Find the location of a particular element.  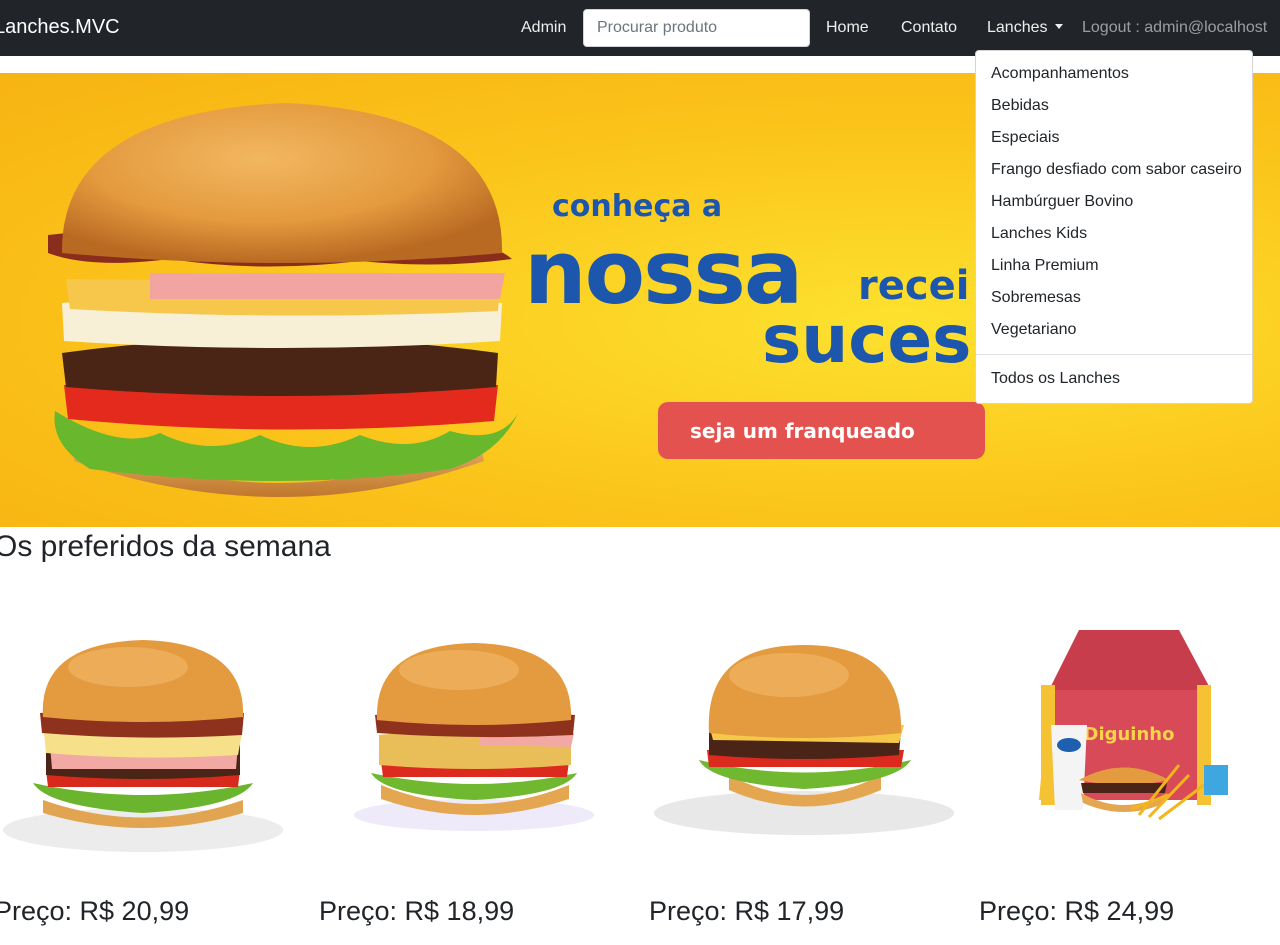

kids-combo-image: Diguinho is located at coordinates (1129, 730).